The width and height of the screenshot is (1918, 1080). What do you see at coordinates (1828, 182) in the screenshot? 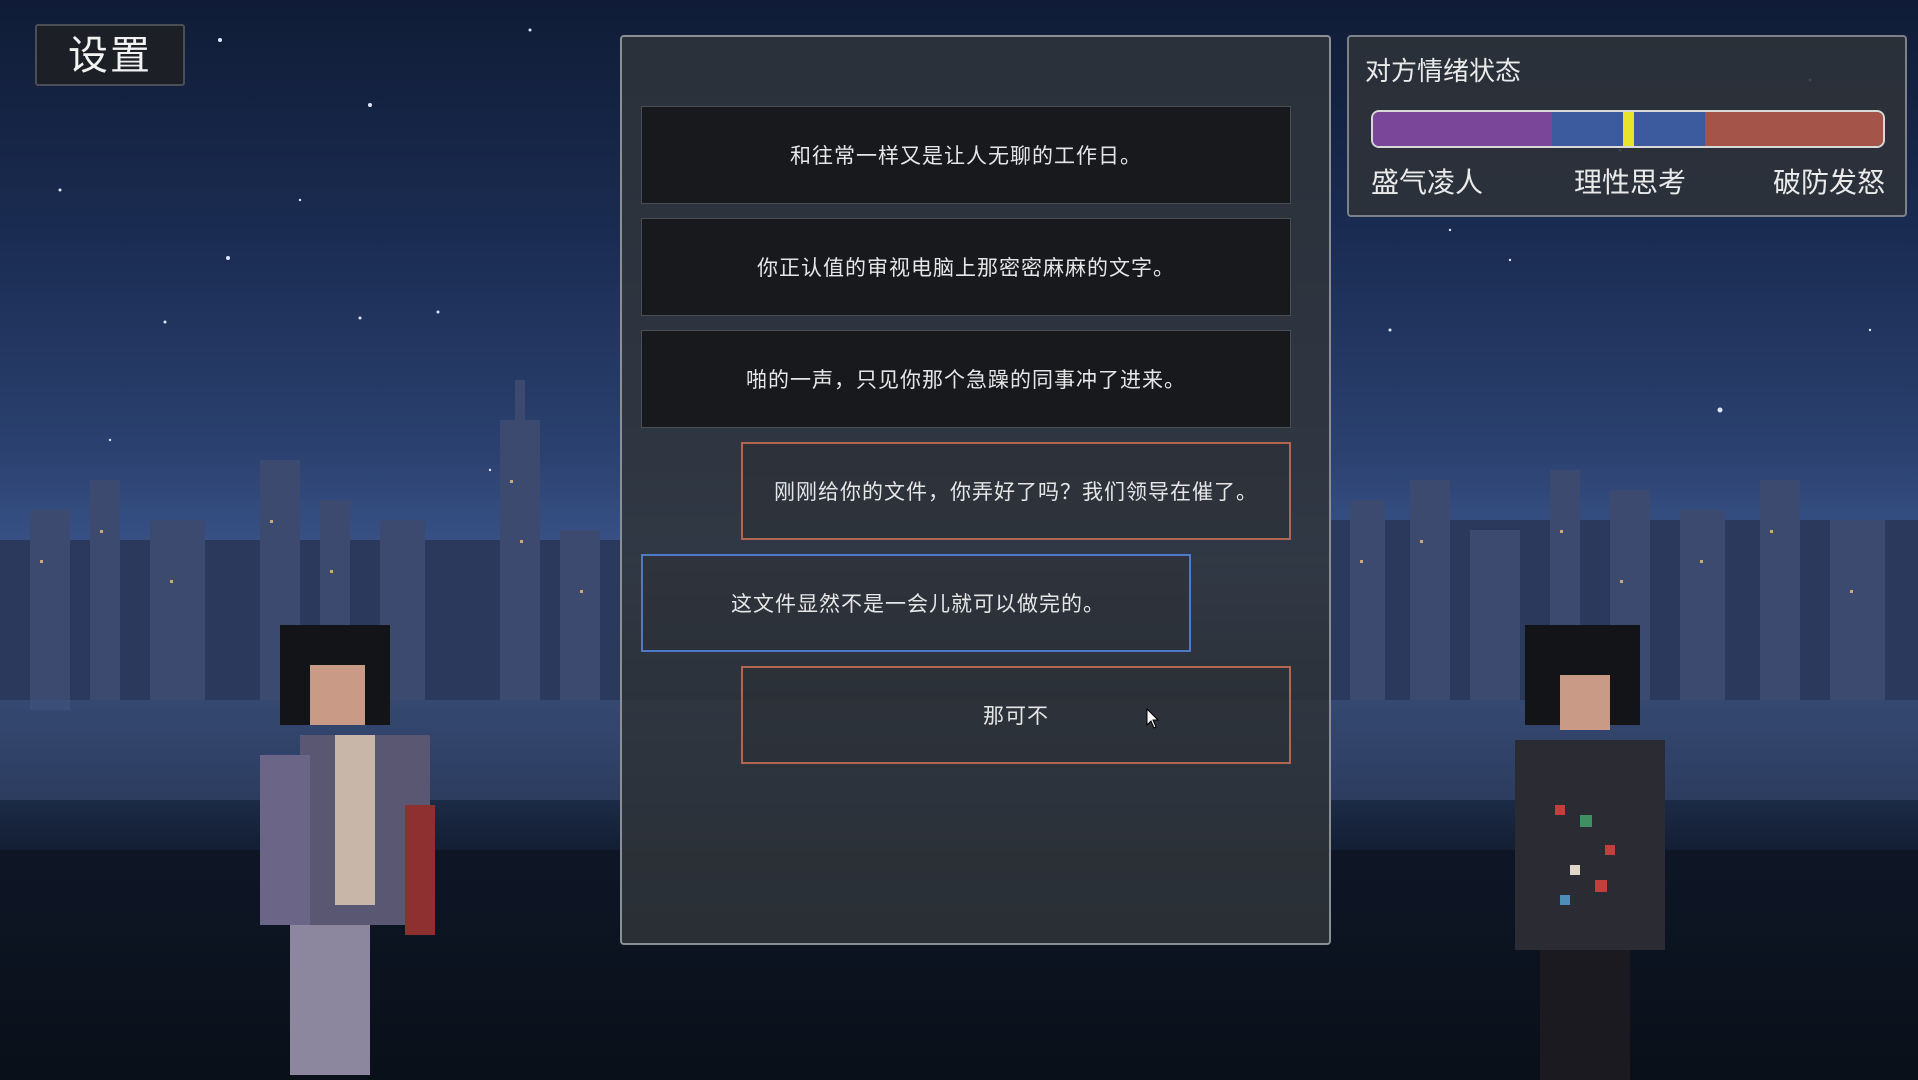
I see `mood-label-furious: 破防发怒` at bounding box center [1828, 182].